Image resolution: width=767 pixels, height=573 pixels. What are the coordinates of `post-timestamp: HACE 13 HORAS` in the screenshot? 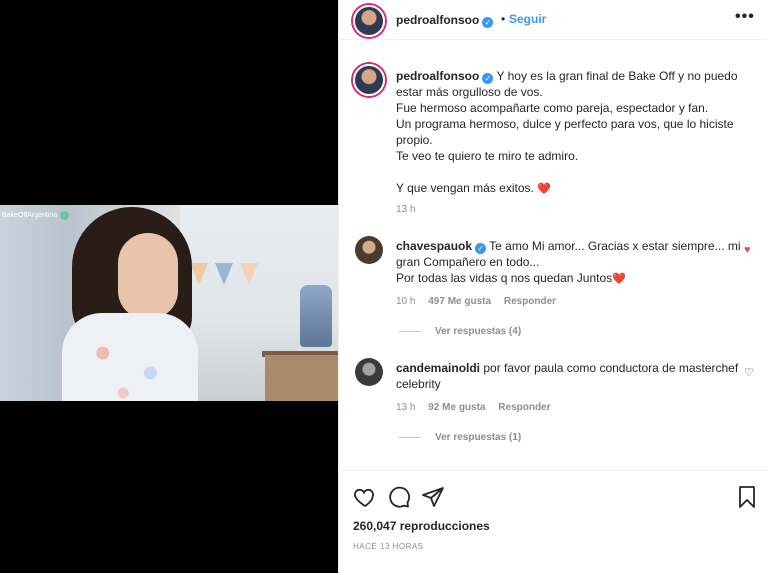 It's located at (388, 546).